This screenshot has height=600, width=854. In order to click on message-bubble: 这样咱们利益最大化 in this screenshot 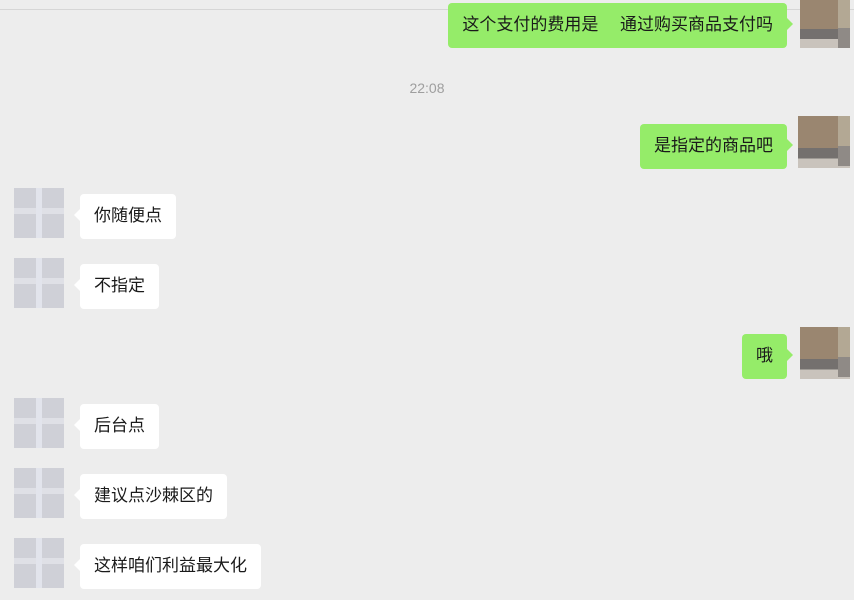, I will do `click(167, 566)`.